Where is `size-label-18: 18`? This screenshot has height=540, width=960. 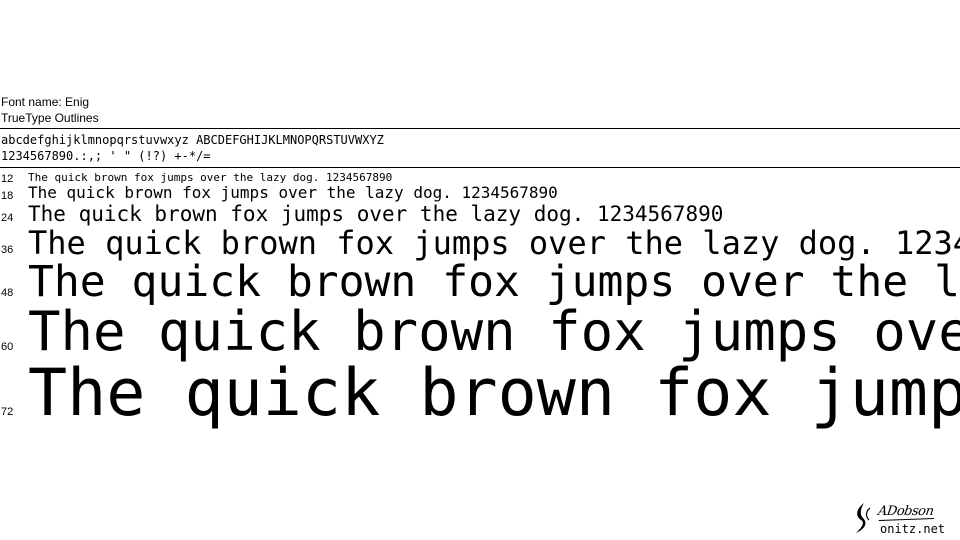
size-label-18: 18 is located at coordinates (7, 196).